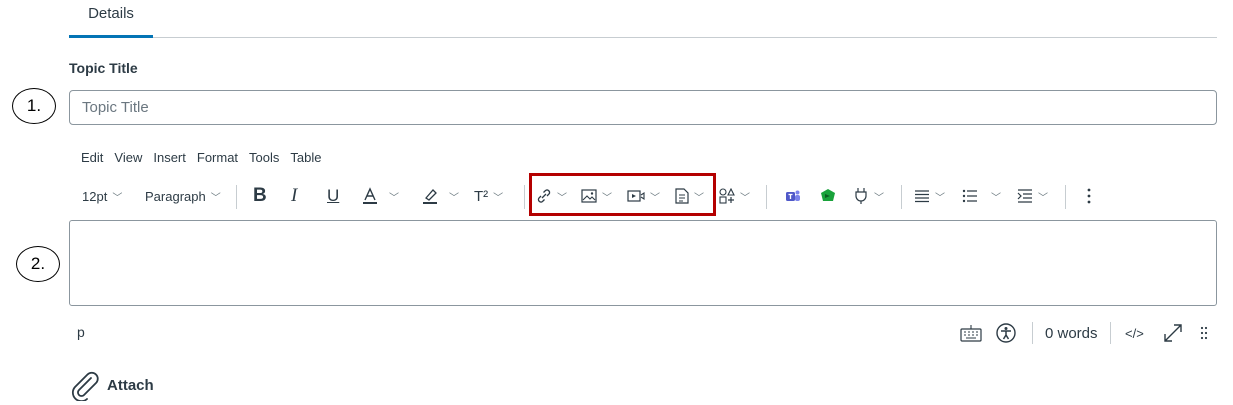 Image resolution: width=1233 pixels, height=405 pixels. What do you see at coordinates (861, 196) in the screenshot?
I see `plugin-icon` at bounding box center [861, 196].